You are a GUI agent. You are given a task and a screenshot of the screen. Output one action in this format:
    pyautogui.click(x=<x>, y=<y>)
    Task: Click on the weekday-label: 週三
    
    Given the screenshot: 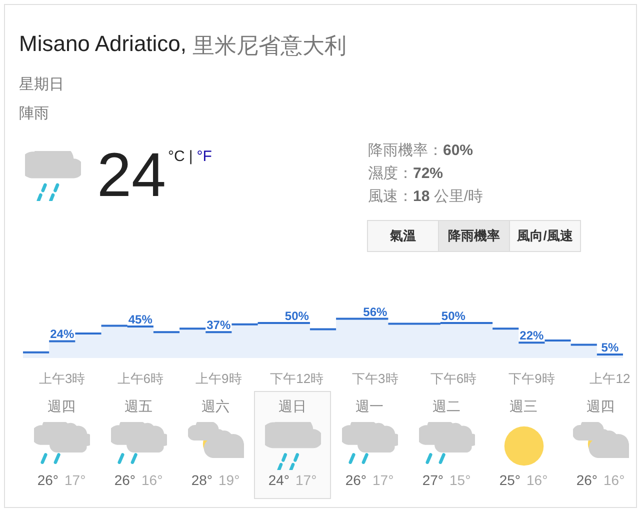 What is the action you would take?
    pyautogui.click(x=524, y=407)
    